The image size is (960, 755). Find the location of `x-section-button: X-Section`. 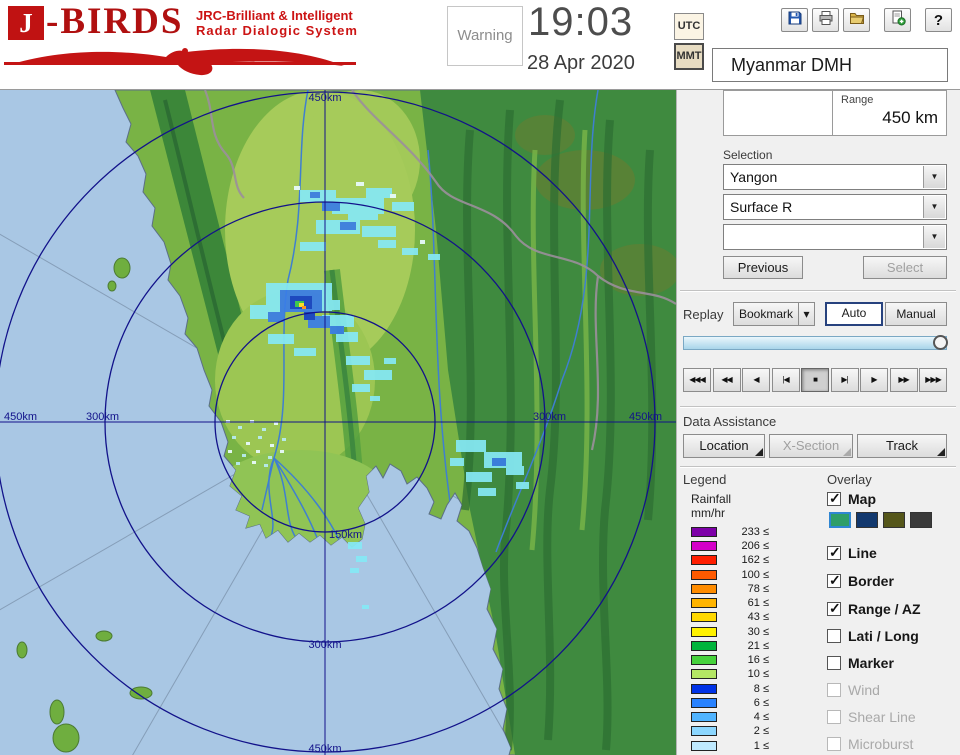

x-section-button: X-Section is located at coordinates (811, 446).